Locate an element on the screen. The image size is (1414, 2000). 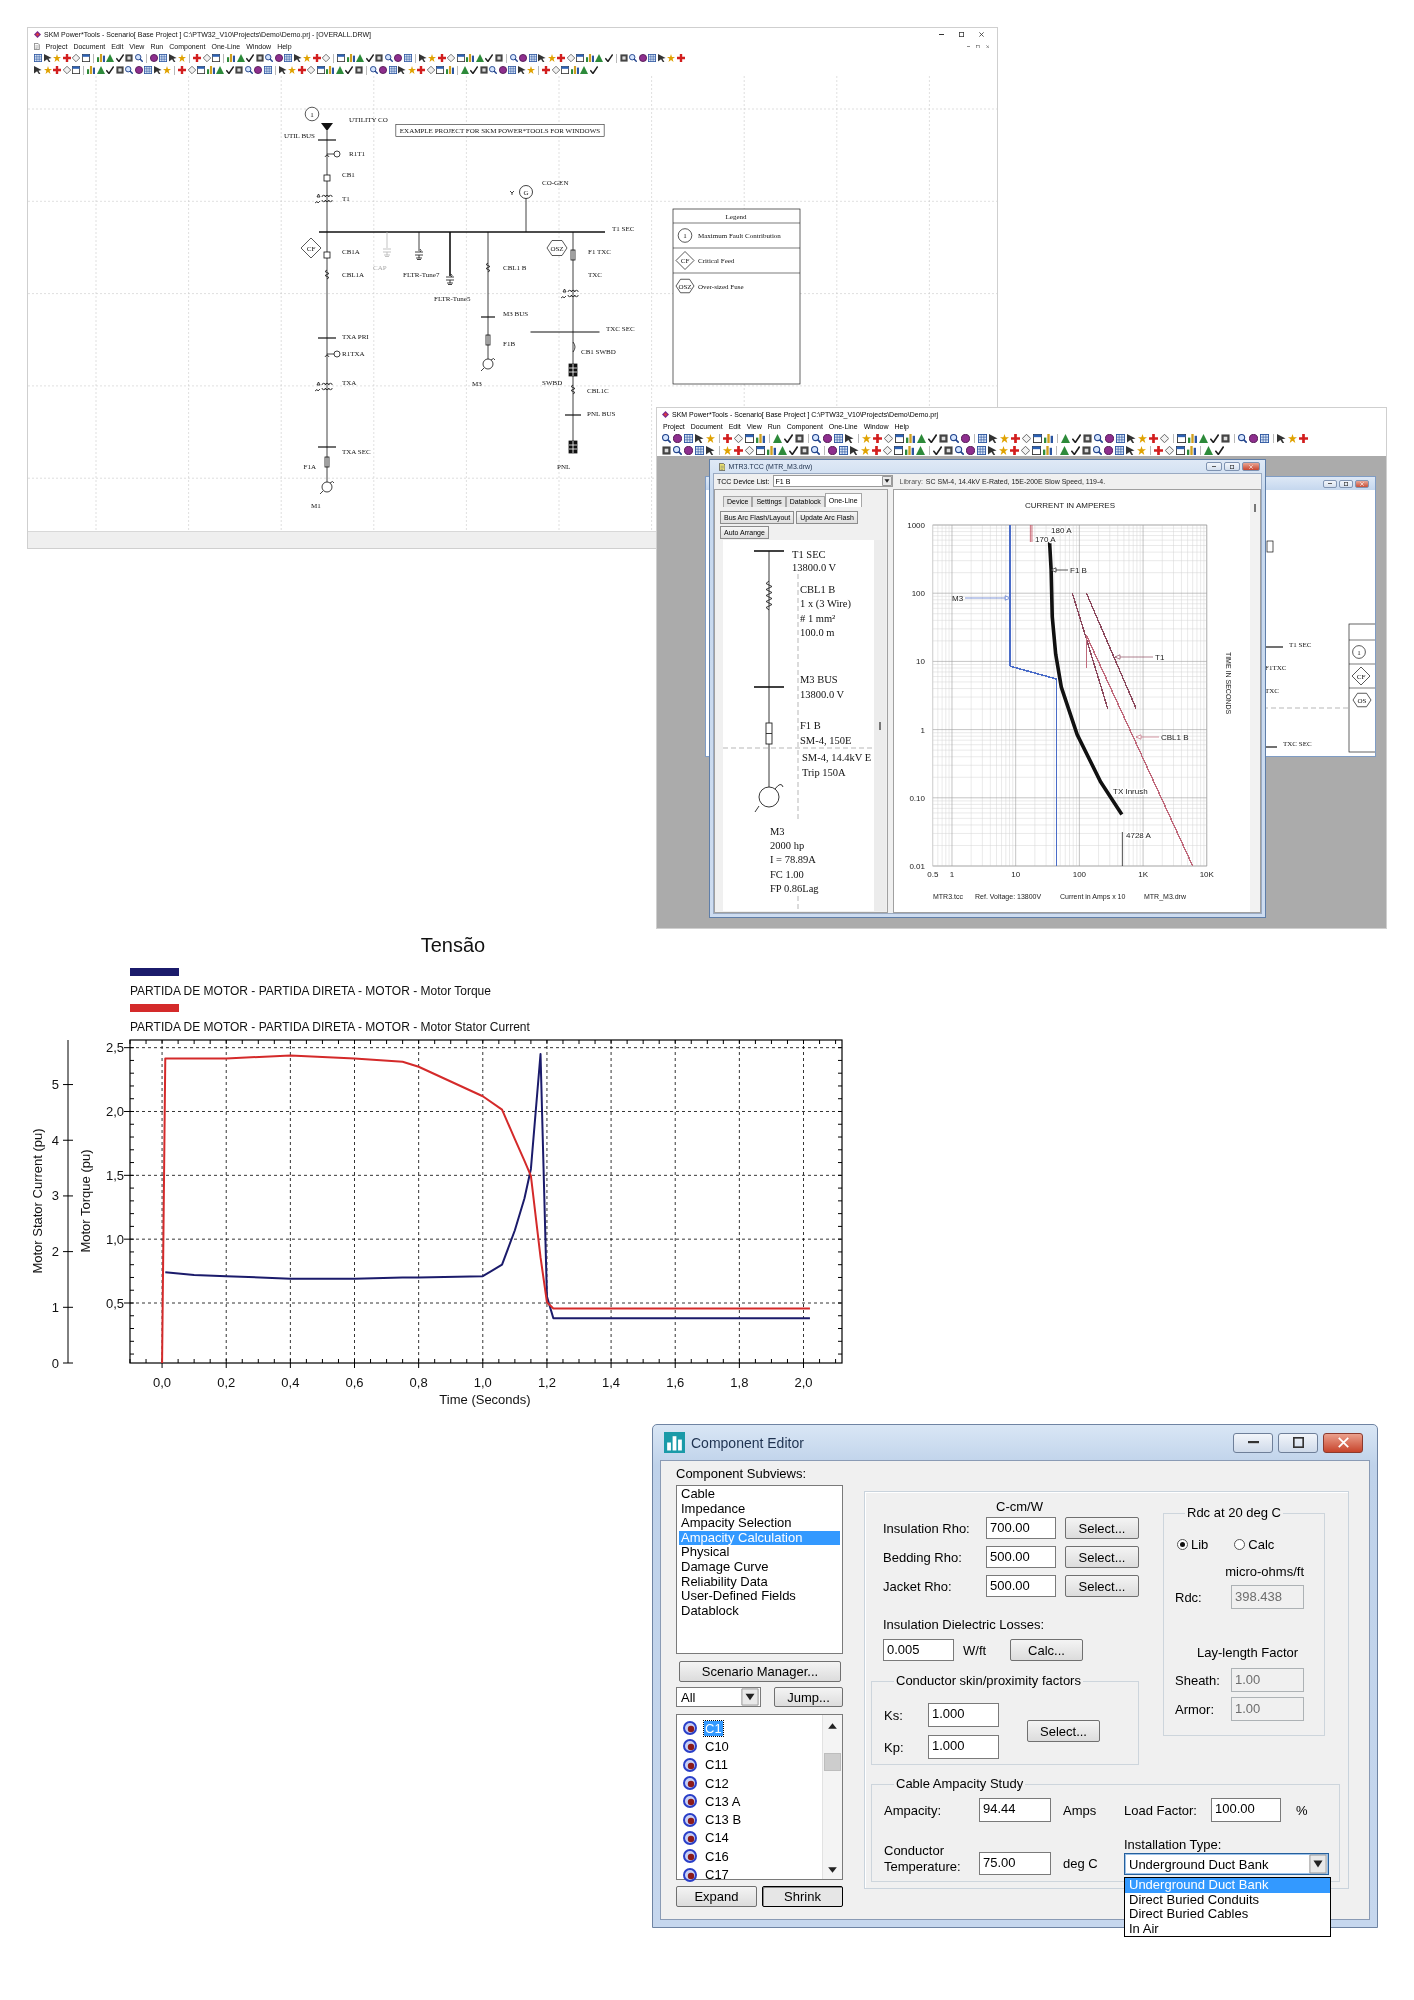
dropdown-option: Direct Buried Cables is located at coordinates (1227, 1914).